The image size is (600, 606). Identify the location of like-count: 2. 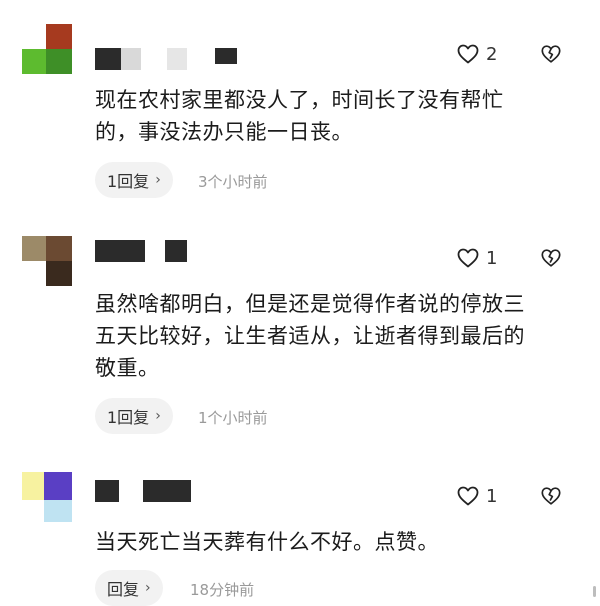
(492, 54).